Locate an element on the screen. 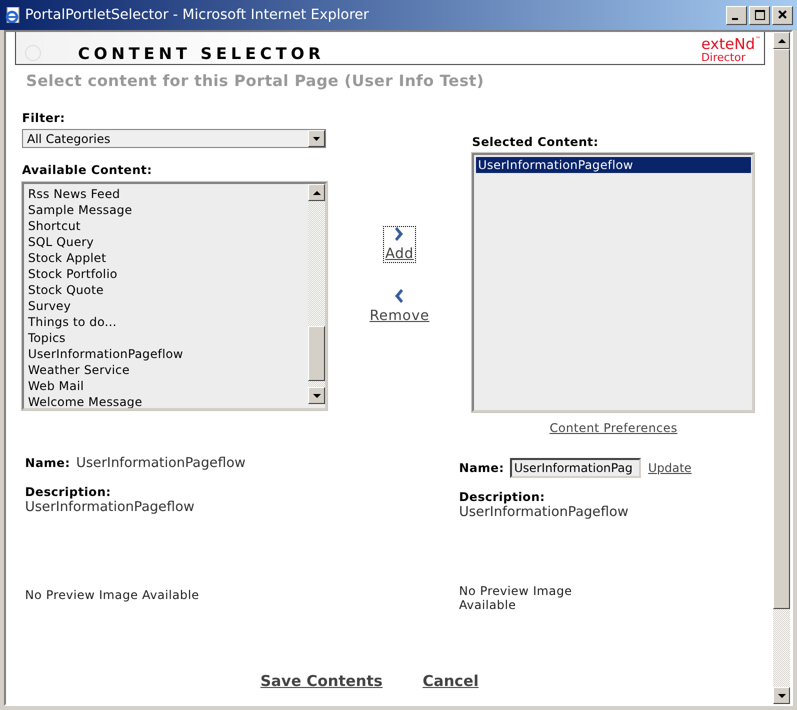  list-label: Available Content: is located at coordinates (88, 170).